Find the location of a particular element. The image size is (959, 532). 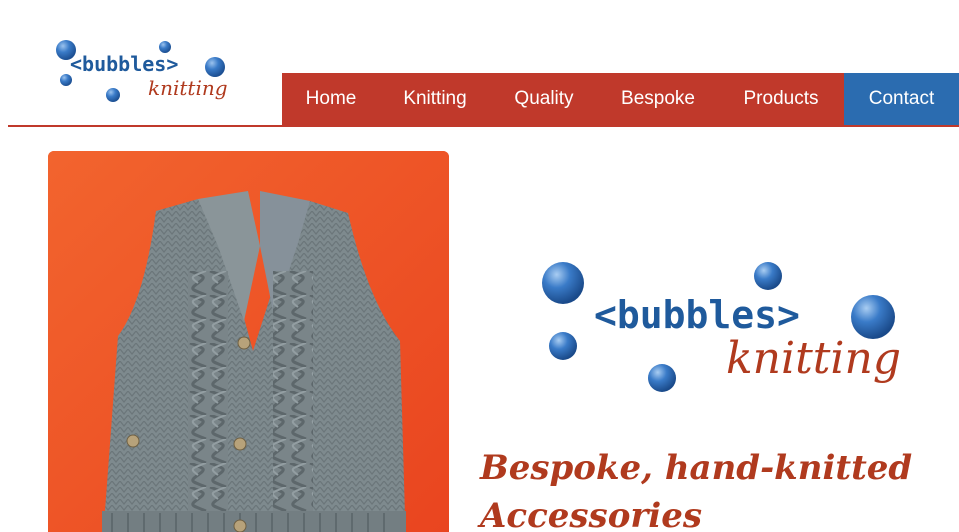

site-logo: <bubbles> knitting is located at coordinates (142, 72).